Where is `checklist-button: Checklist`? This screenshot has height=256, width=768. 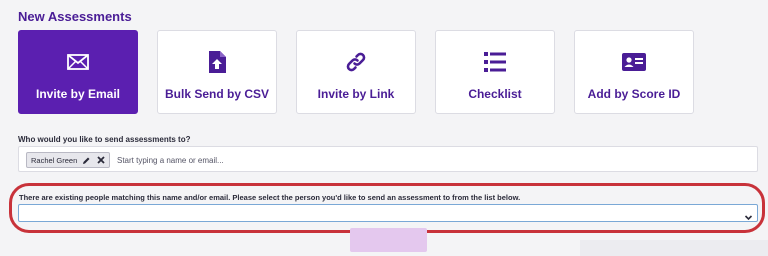
checklist-button: Checklist is located at coordinates (495, 72).